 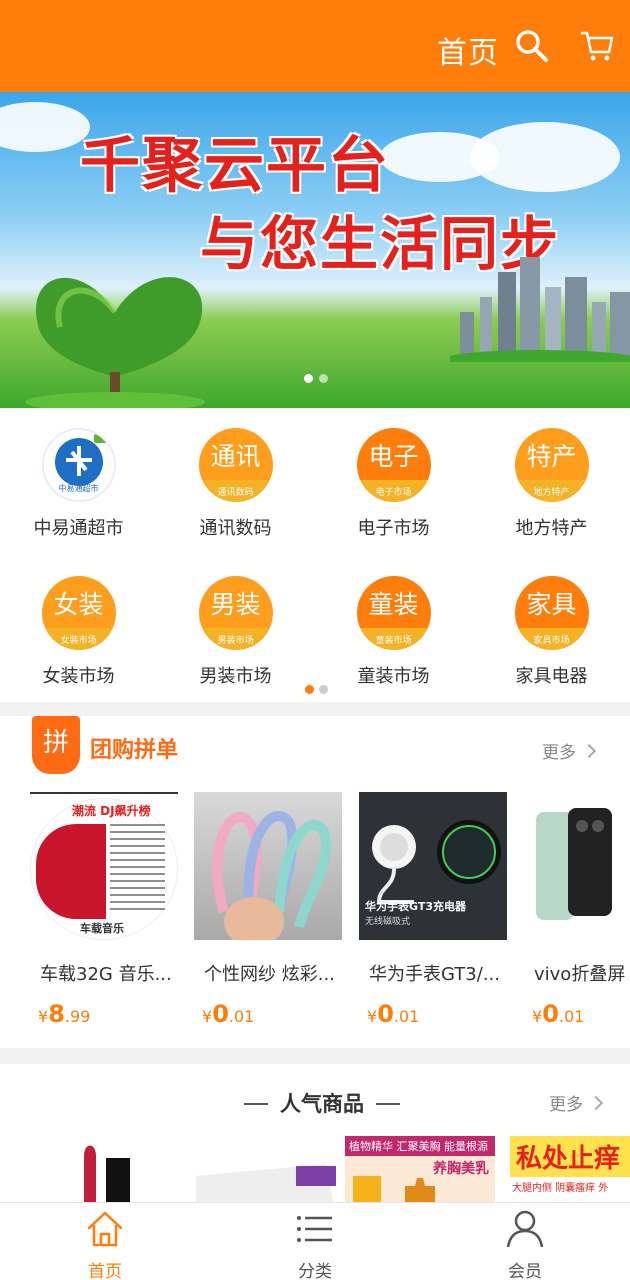 I want to click on category-item-womens-clothing: 女装 女装市场 女装市场, so click(x=78, y=632).